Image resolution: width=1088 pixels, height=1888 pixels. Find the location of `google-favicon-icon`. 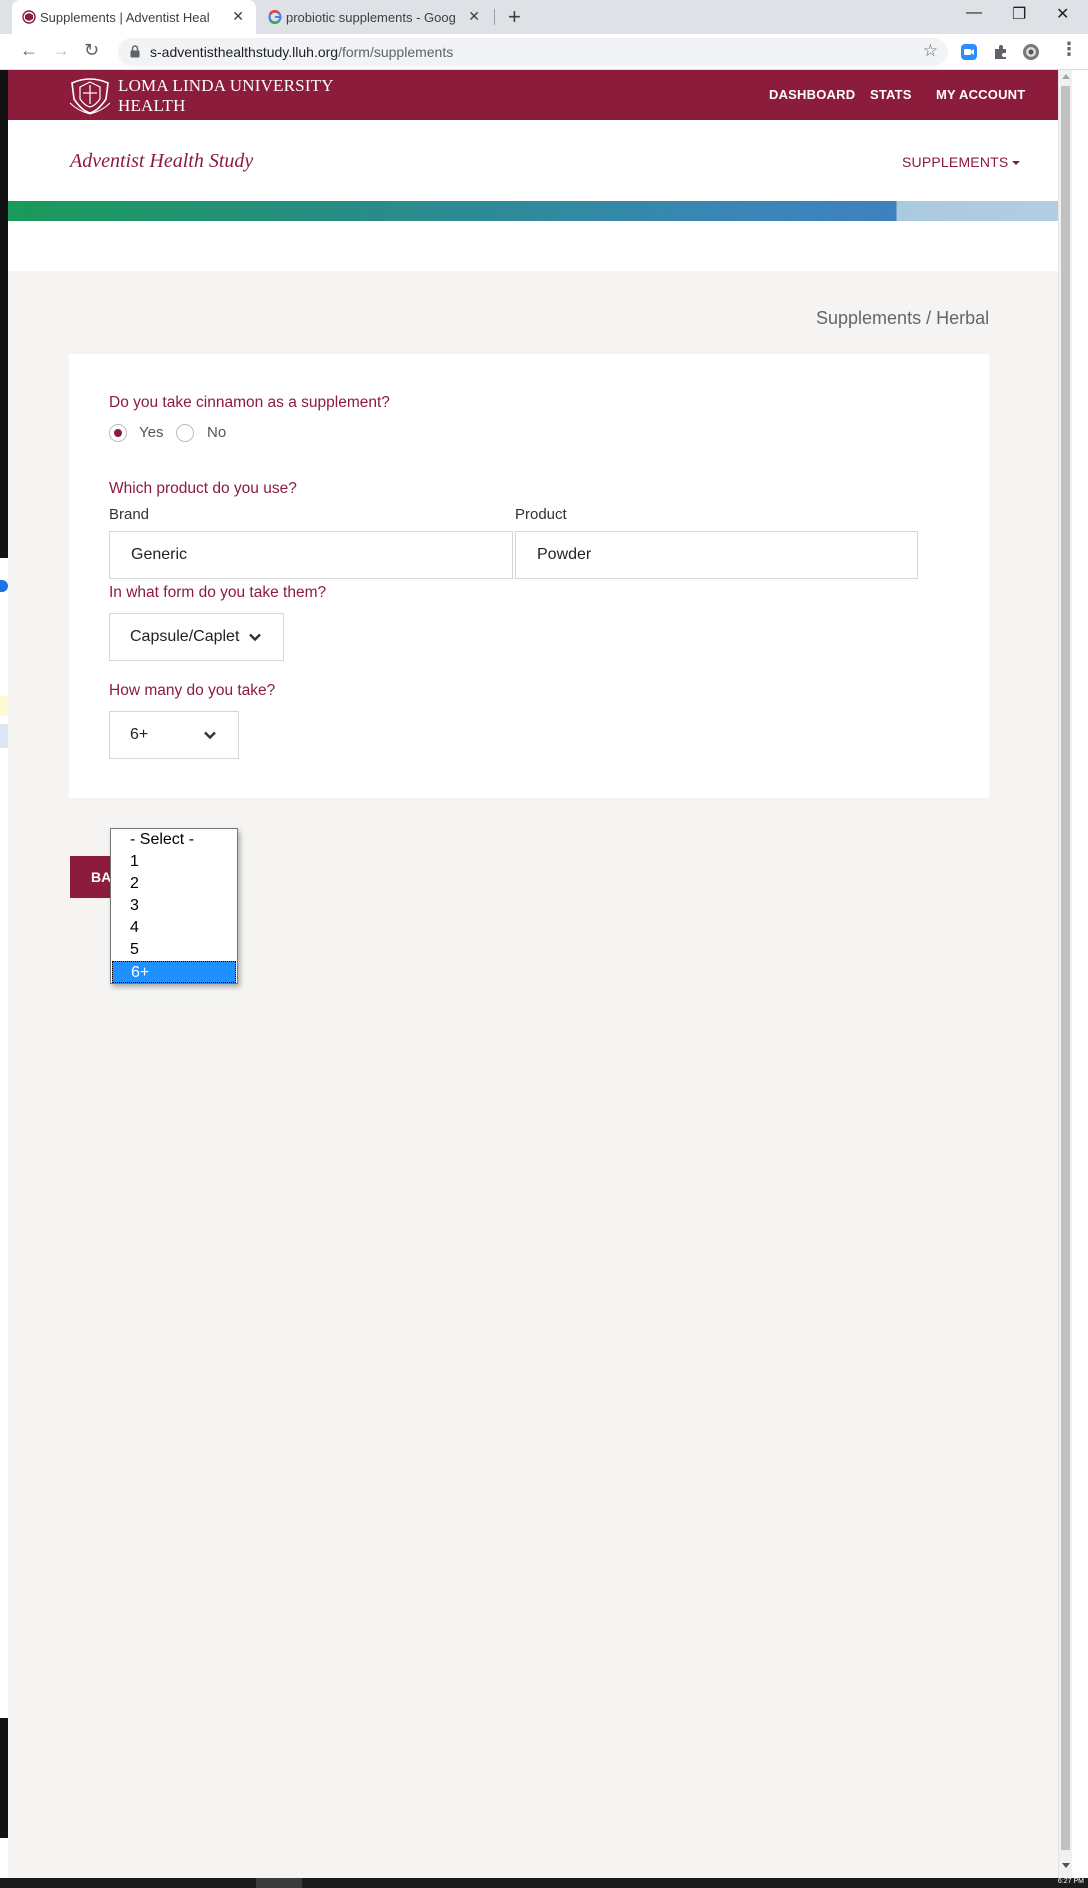

google-favicon-icon is located at coordinates (275, 17).